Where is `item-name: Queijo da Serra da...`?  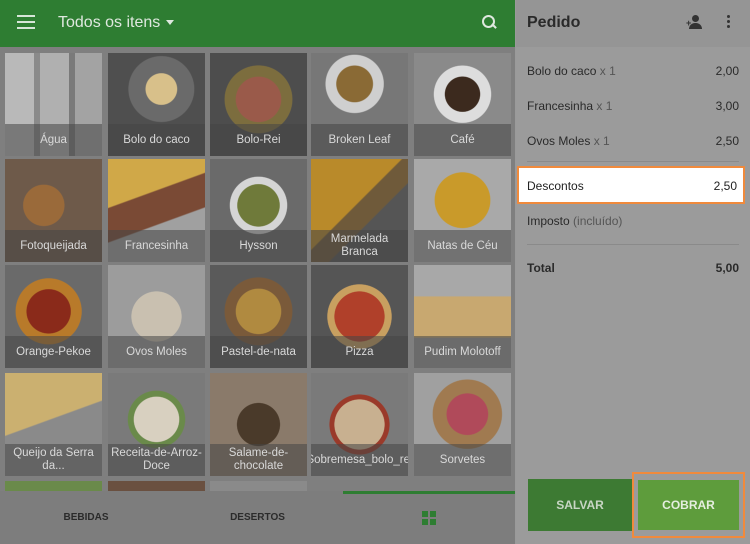
item-name: Queijo da Serra da... is located at coordinates (53, 460).